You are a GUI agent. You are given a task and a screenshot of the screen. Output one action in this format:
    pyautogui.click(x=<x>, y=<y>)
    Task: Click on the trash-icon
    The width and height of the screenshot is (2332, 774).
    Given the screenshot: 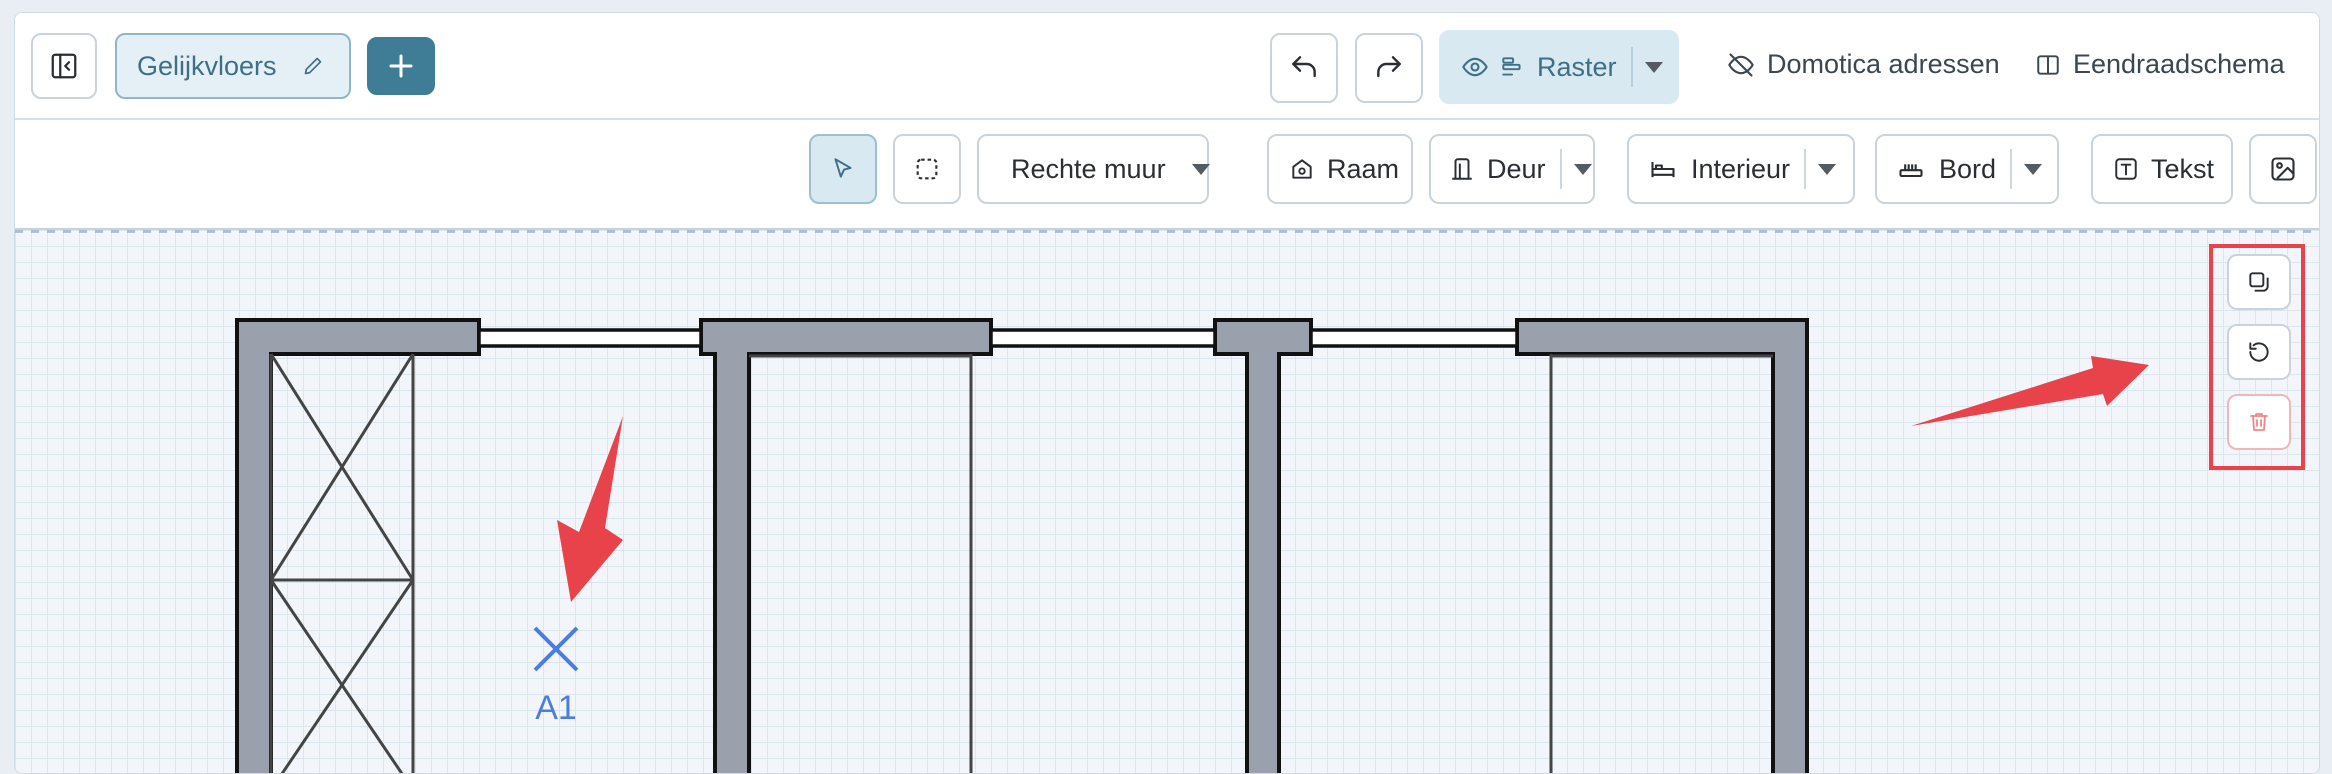 What is the action you would take?
    pyautogui.click(x=2259, y=422)
    